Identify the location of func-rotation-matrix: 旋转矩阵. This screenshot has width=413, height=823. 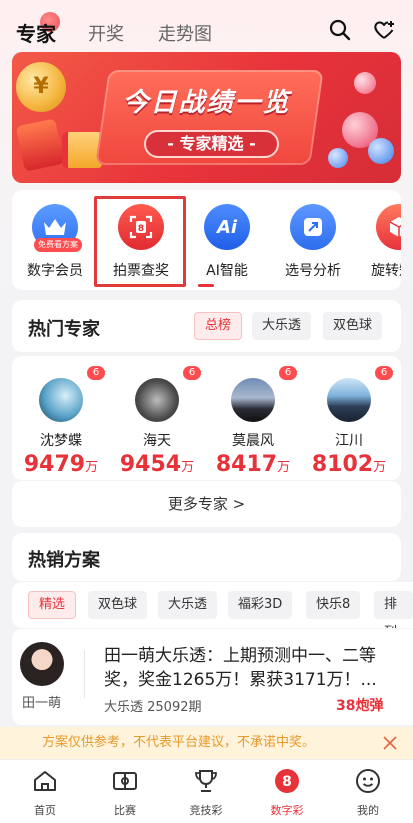
(378, 242).